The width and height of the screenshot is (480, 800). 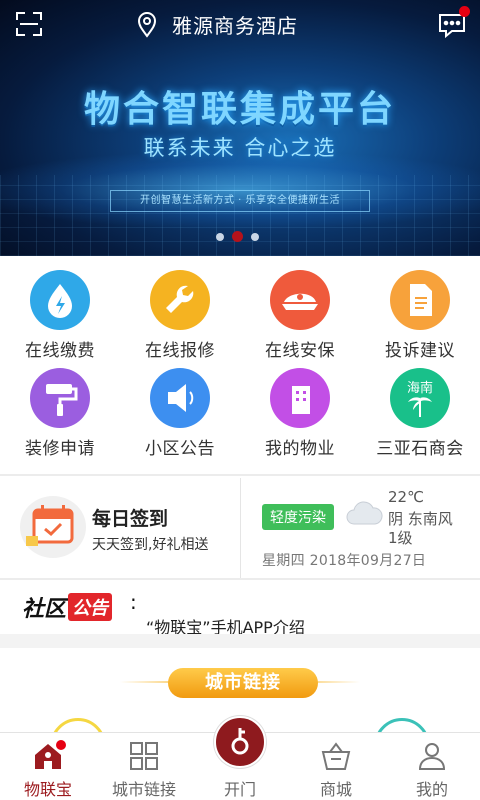 I want to click on notice-logo: 社区 公告, so click(x=67, y=607).